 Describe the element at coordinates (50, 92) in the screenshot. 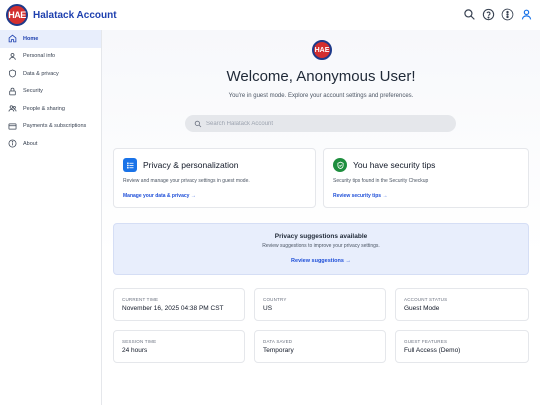

I see `sidebar-item-security: Security` at that location.